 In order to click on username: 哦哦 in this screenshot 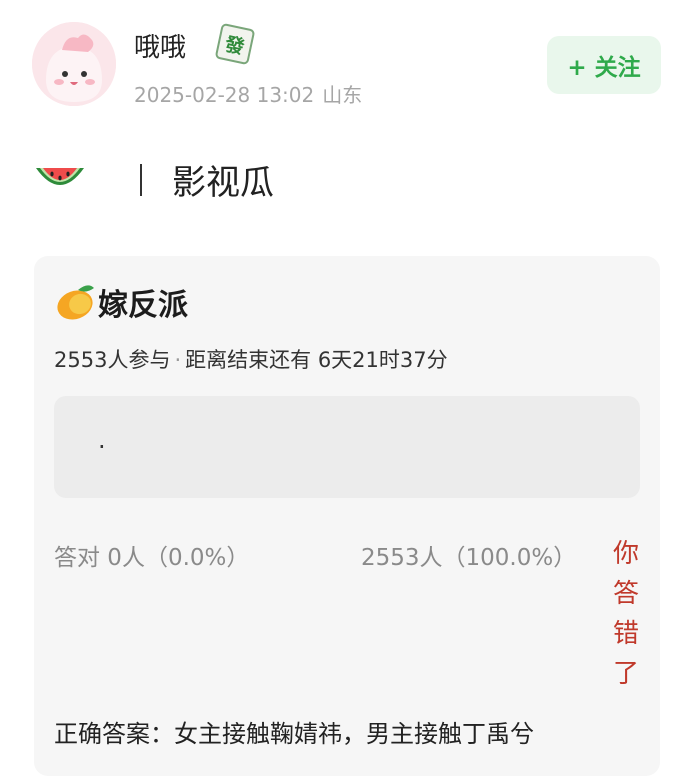, I will do `click(160, 45)`.